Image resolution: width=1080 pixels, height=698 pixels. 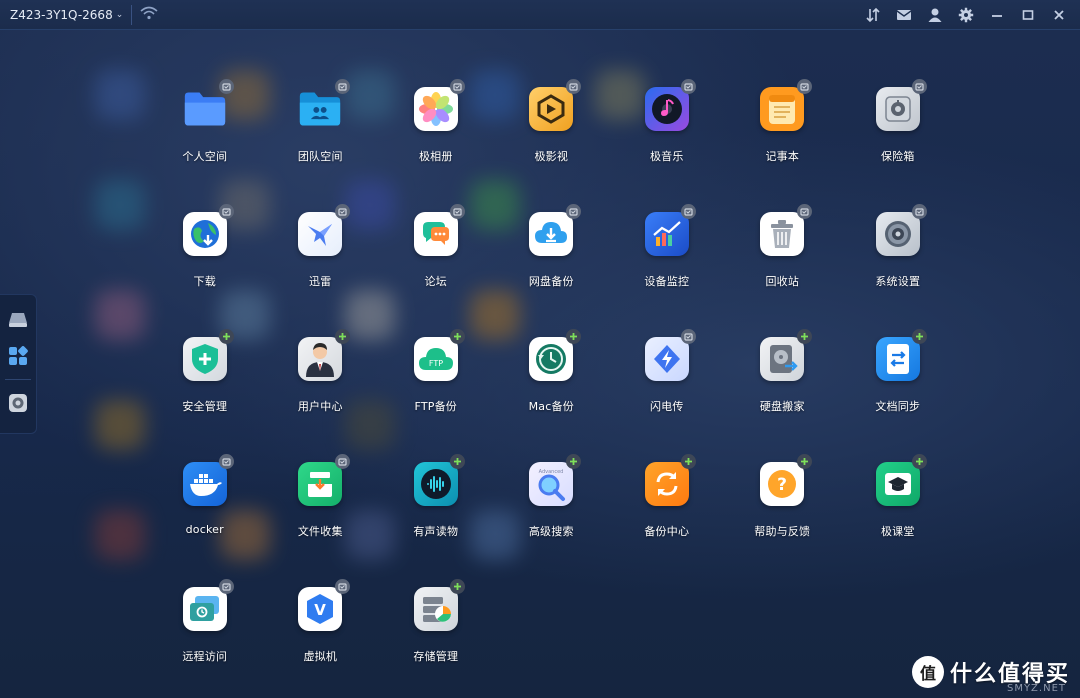 I want to click on ftp-cloud-icon: FTP, so click(x=435, y=359).